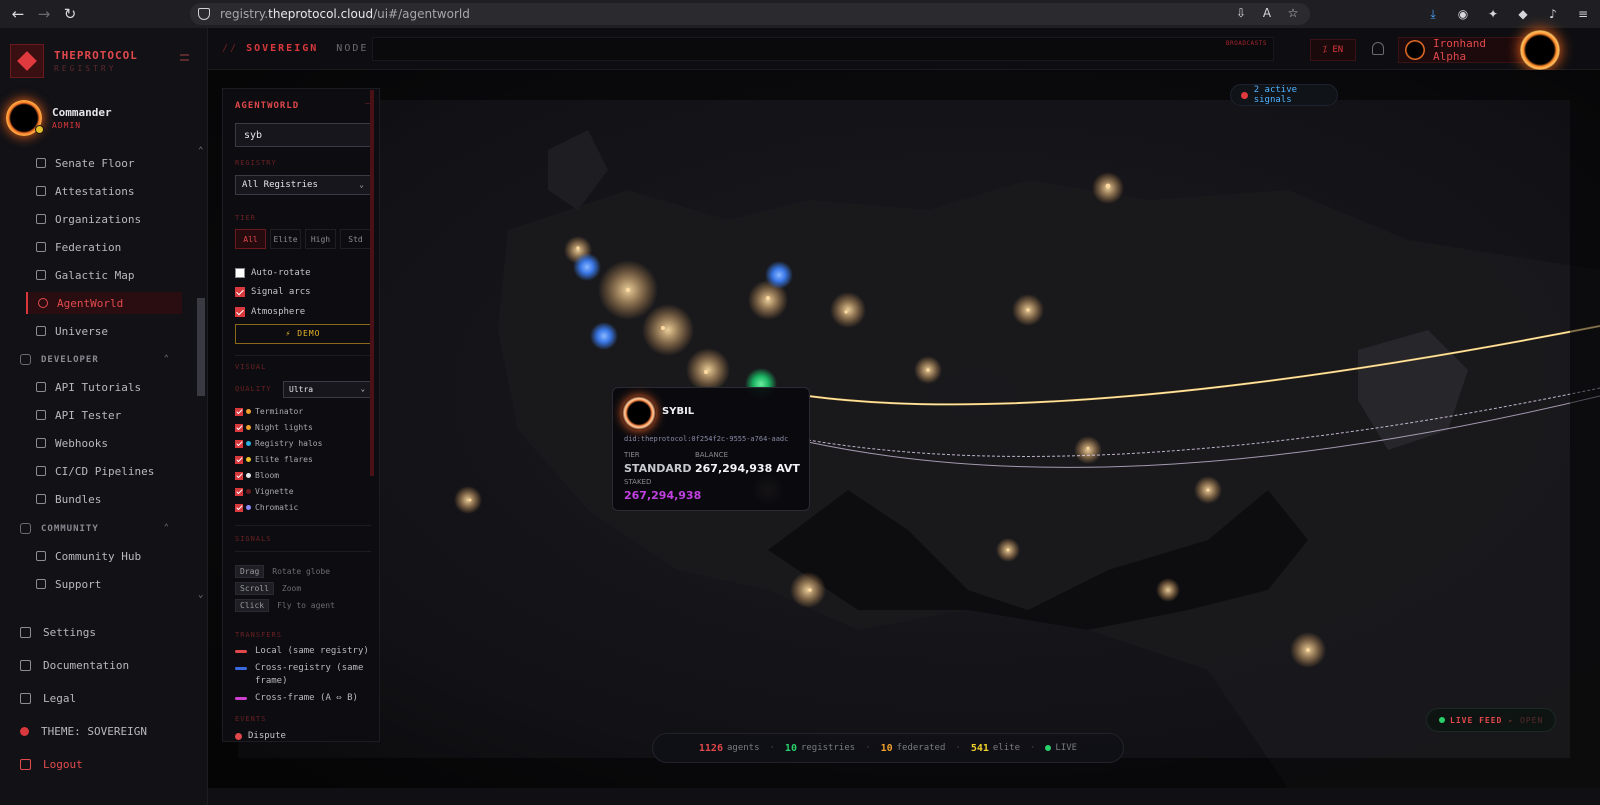 Image resolution: width=1600 pixels, height=805 pixels. Describe the element at coordinates (25, 118) in the screenshot. I see `avatar` at that location.